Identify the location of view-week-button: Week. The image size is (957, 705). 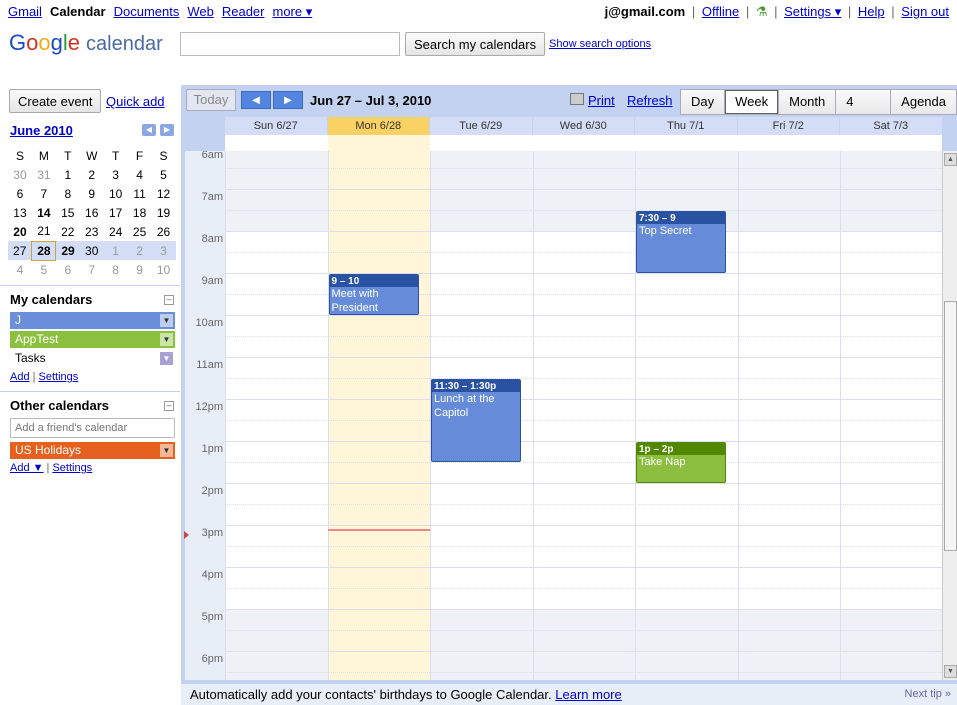
(752, 102).